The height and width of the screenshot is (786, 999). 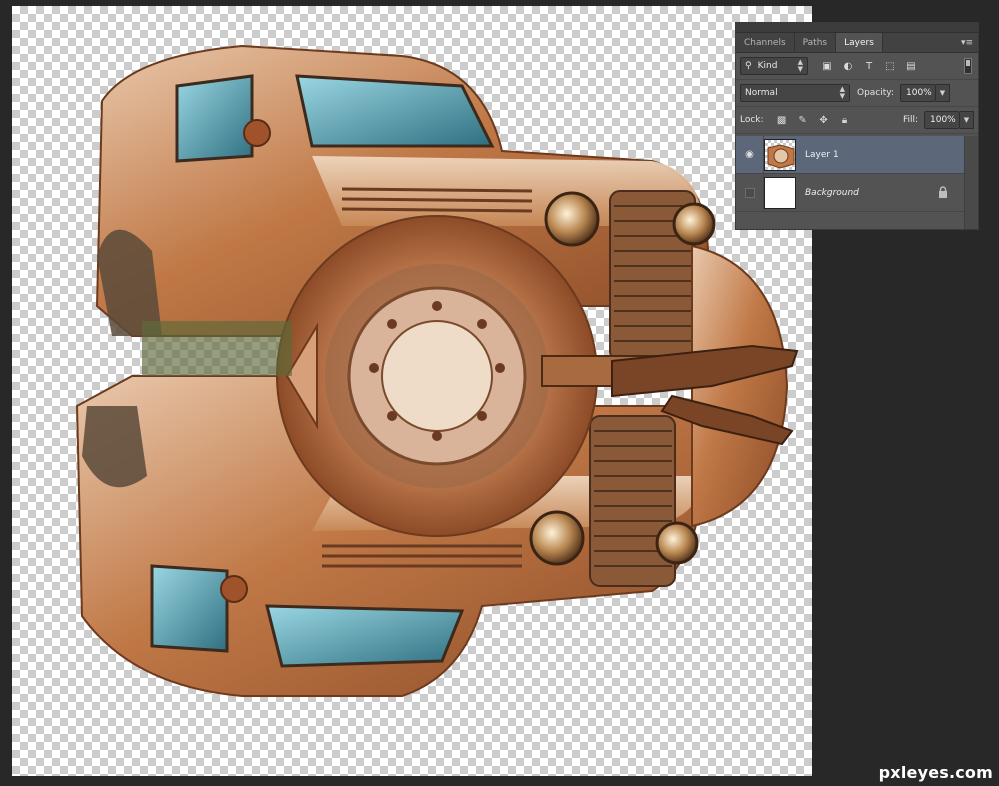 What do you see at coordinates (795, 93) in the screenshot?
I see `blend-mode-dropdown: Normal ▲ ▼` at bounding box center [795, 93].